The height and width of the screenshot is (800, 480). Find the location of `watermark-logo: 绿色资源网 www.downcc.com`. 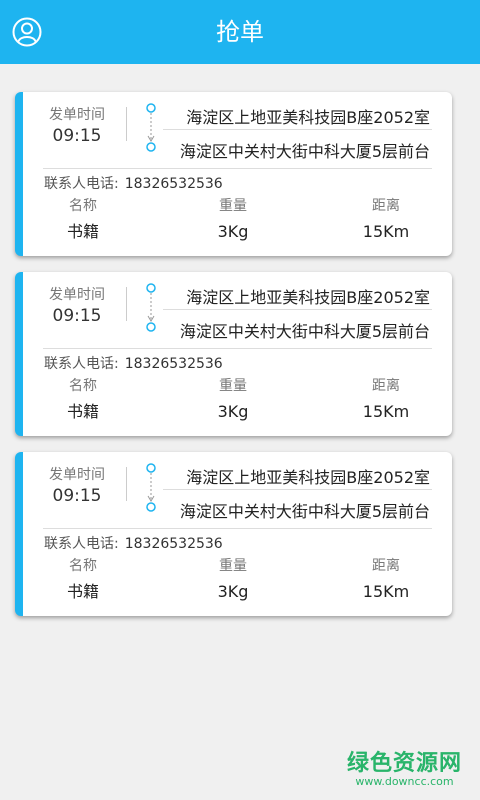

watermark-logo: 绿色资源网 www.downcc.com is located at coordinates (404, 766).